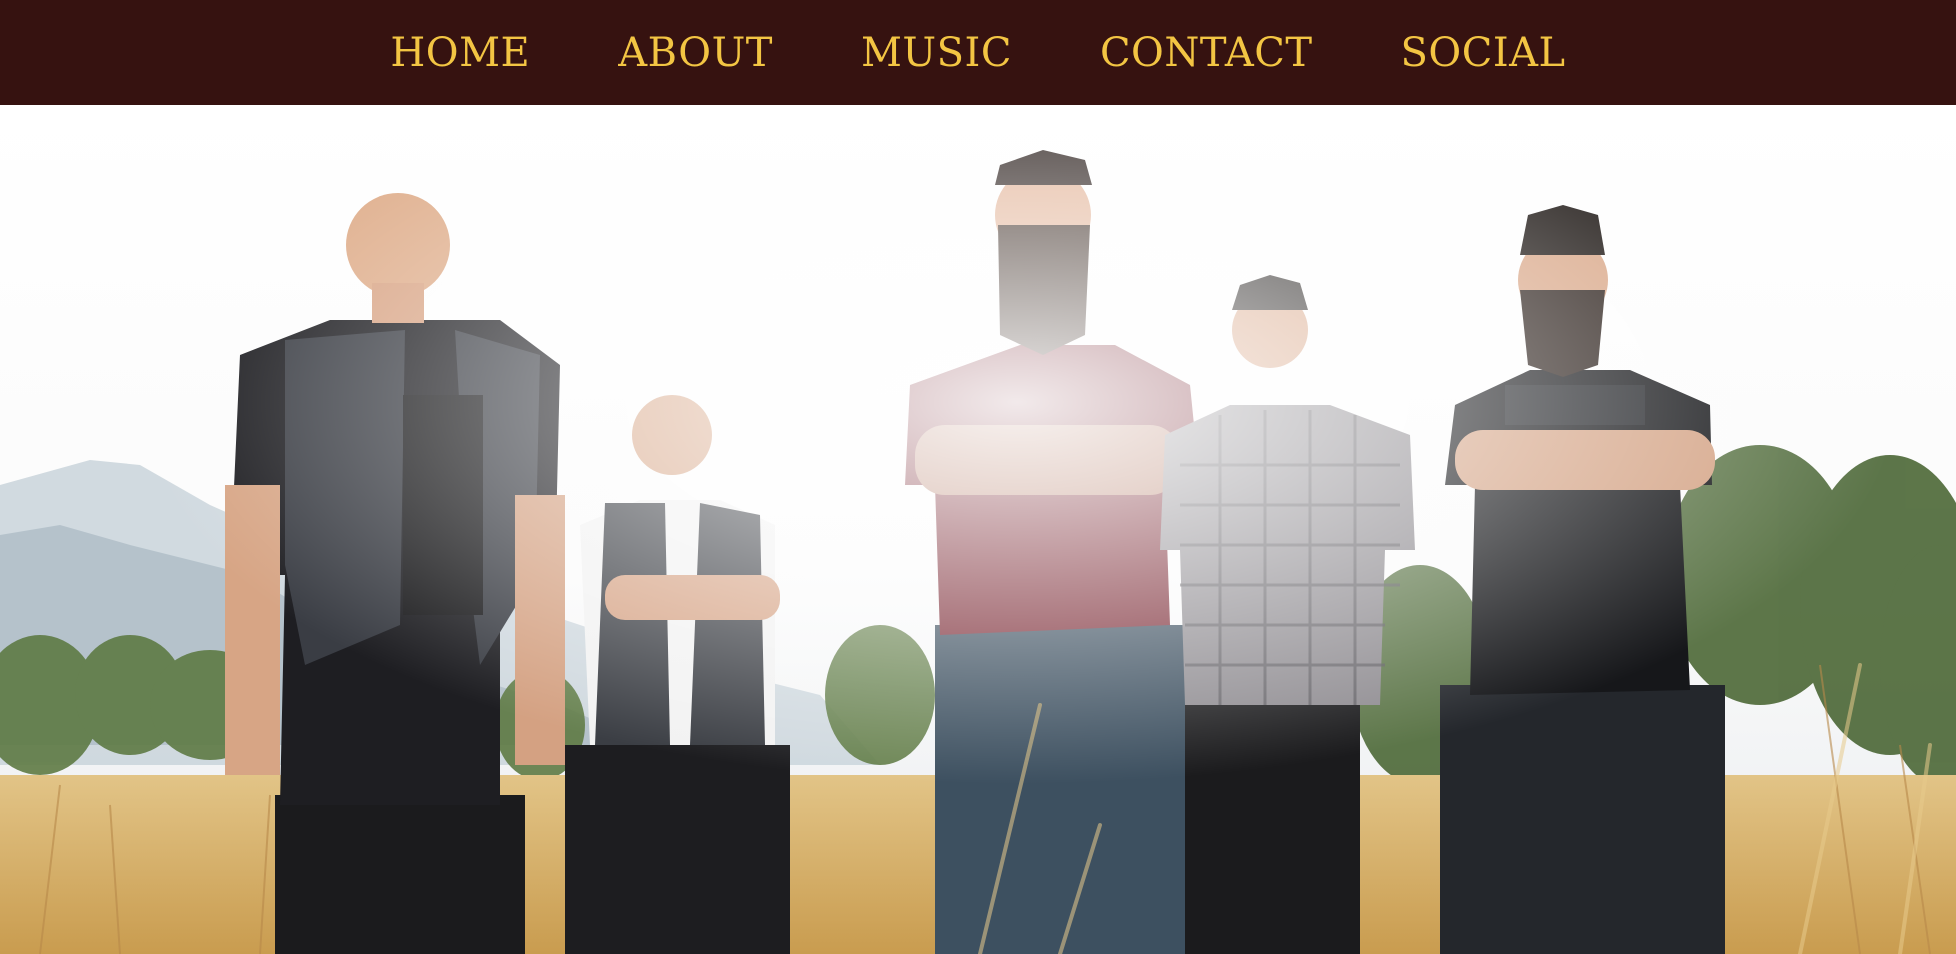 Image resolution: width=1956 pixels, height=954 pixels. I want to click on nav-list: HOME ABOUT MUSIC CONTACT SOCIAL, so click(977, 53).